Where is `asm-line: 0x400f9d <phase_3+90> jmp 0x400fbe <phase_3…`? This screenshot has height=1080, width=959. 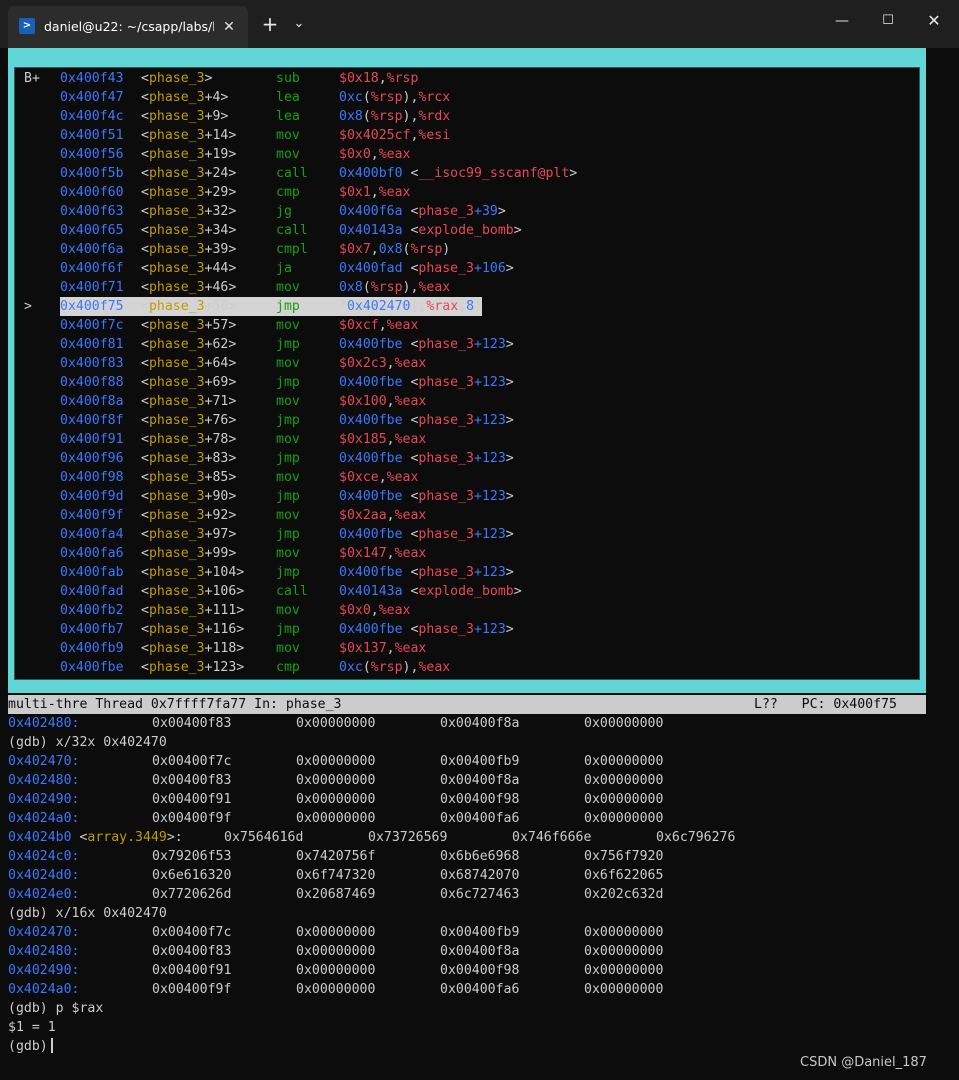
asm-line: 0x400f9d <phase_3+90> jmp 0x400fbe <phase_3… is located at coordinates (464, 496).